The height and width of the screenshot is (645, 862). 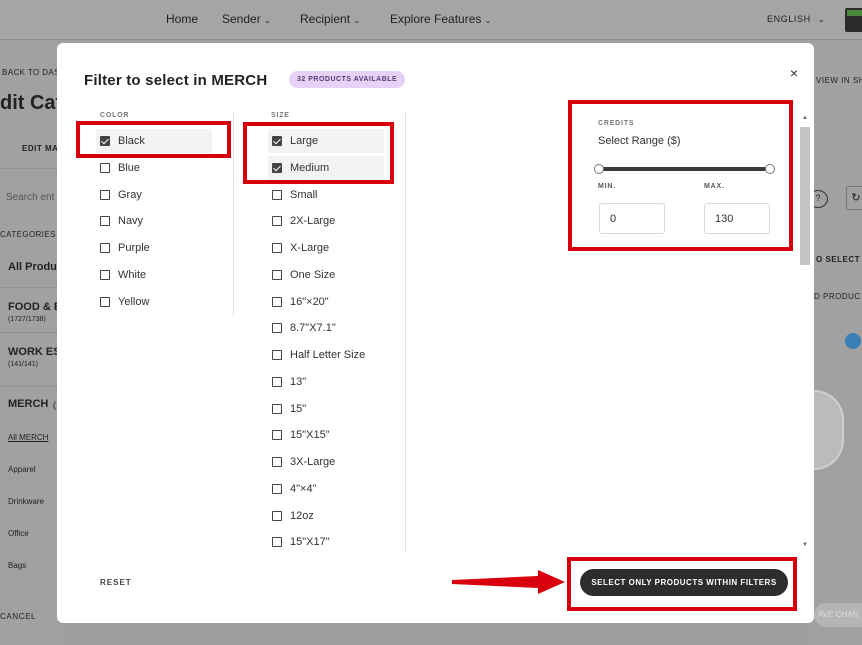 What do you see at coordinates (280, 115) in the screenshot?
I see `size-column-label: SIZE` at bounding box center [280, 115].